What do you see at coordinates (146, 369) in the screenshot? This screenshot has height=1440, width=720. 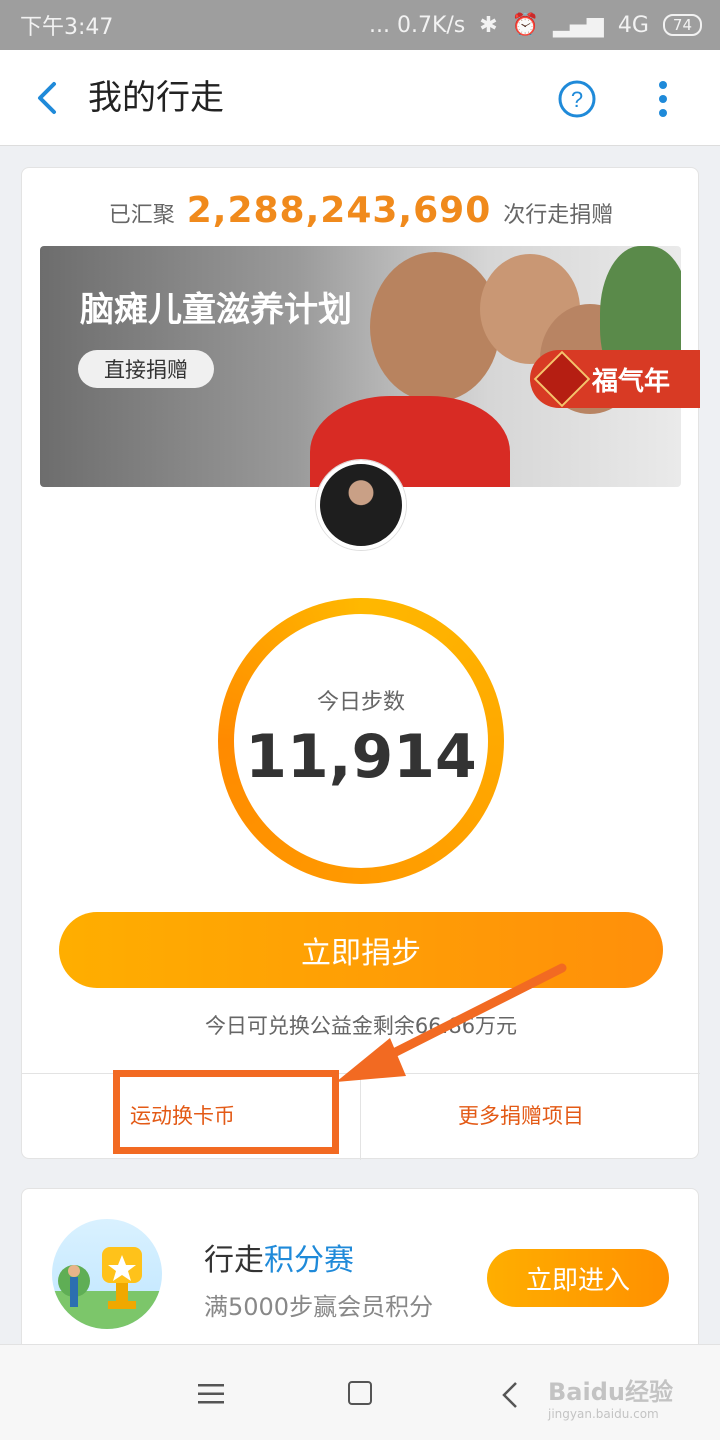 I see `direct-donate-button: 直接捐赠` at bounding box center [146, 369].